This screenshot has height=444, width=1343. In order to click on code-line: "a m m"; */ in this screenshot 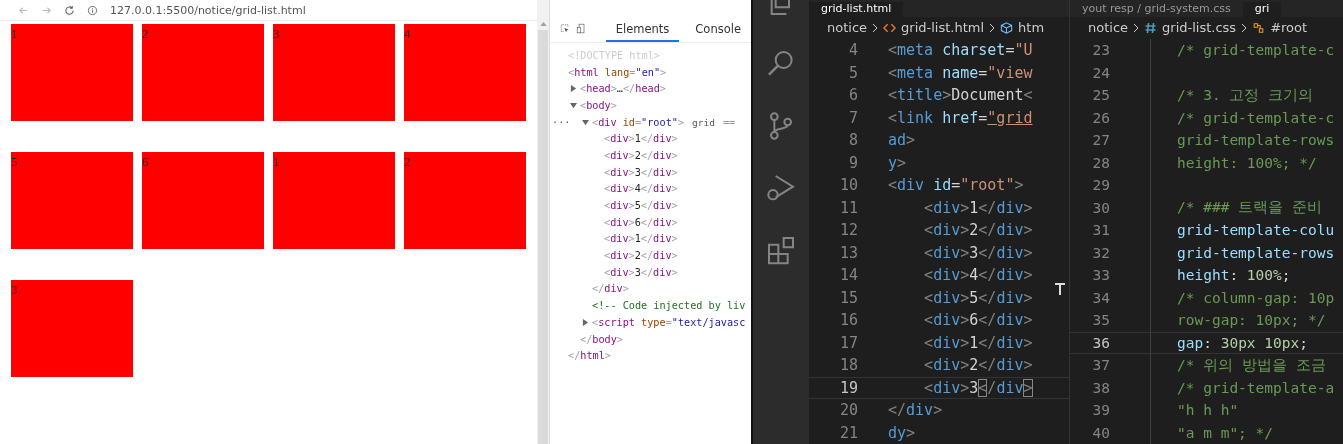, I will do `click(1225, 432)`.